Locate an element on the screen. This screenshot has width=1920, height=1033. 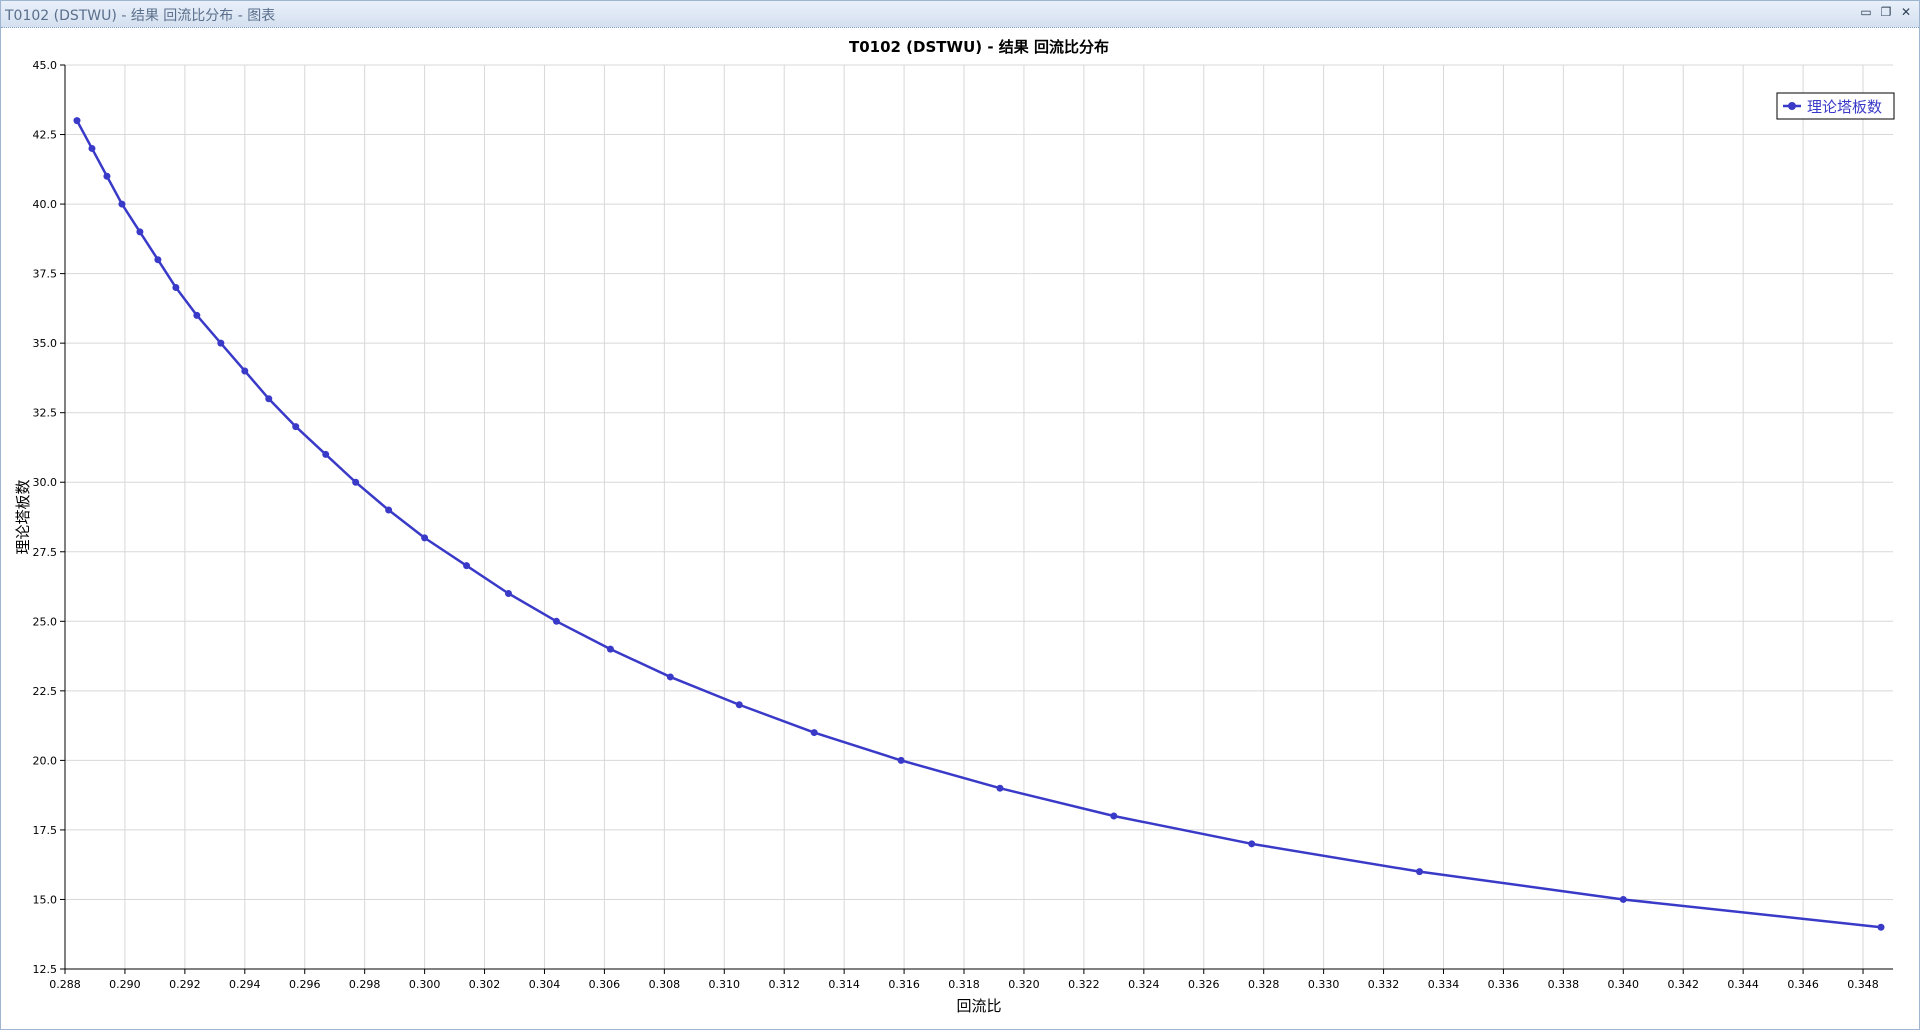
restore-icon: ❐ is located at coordinates (1886, 12).